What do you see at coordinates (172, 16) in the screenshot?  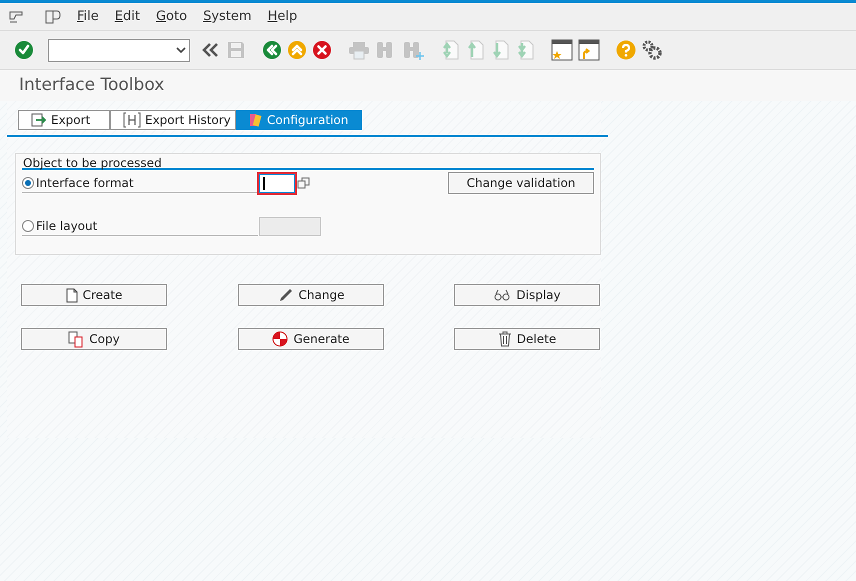 I see `menu-item: Goto` at bounding box center [172, 16].